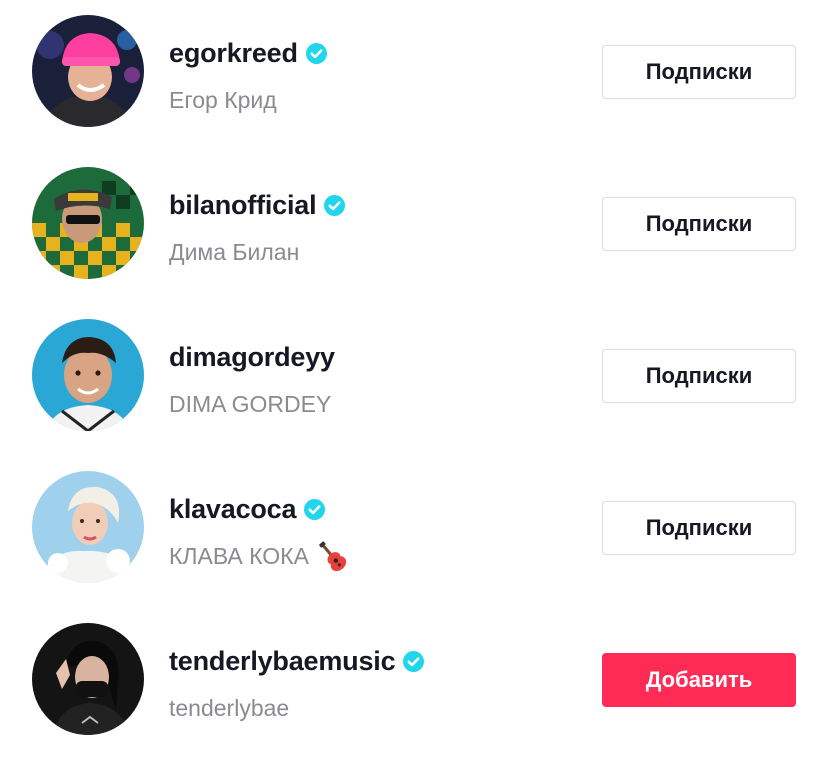 This screenshot has height=760, width=828. What do you see at coordinates (332, 556) in the screenshot?
I see `guitar-icon` at bounding box center [332, 556].